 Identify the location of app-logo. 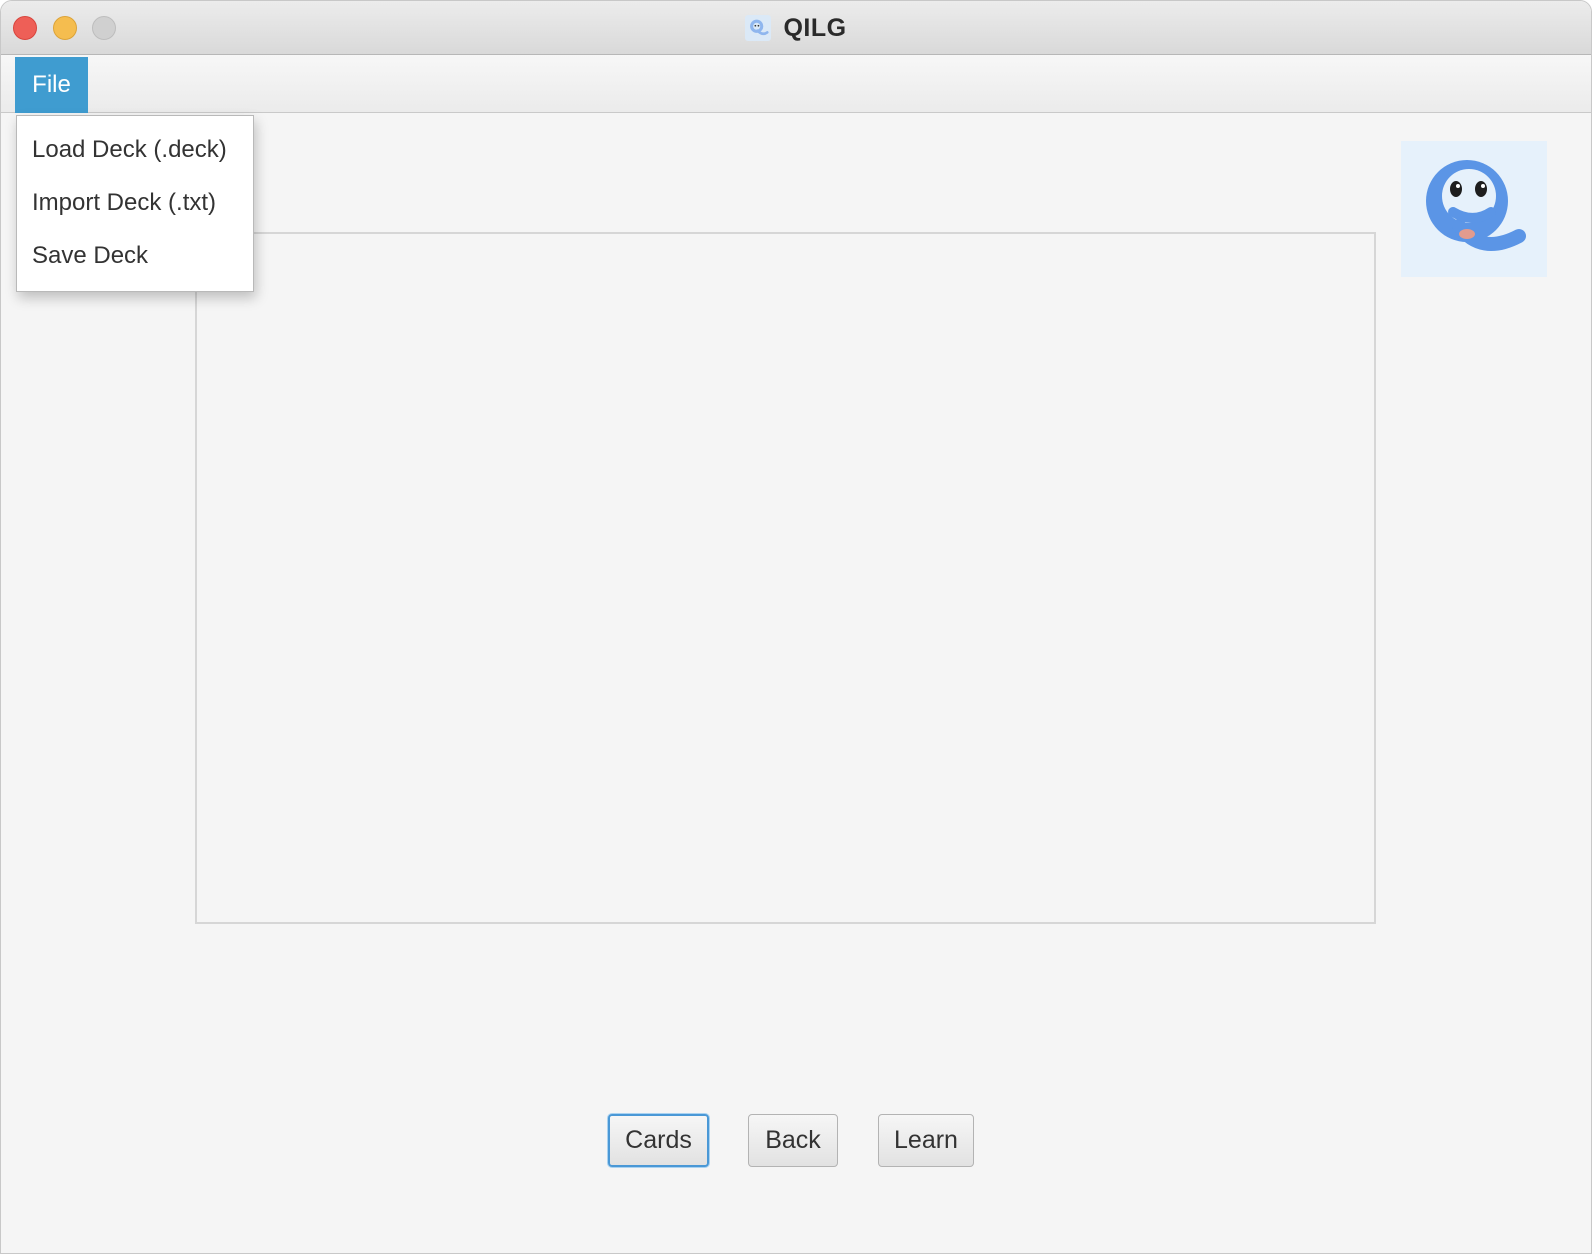
(1474, 209).